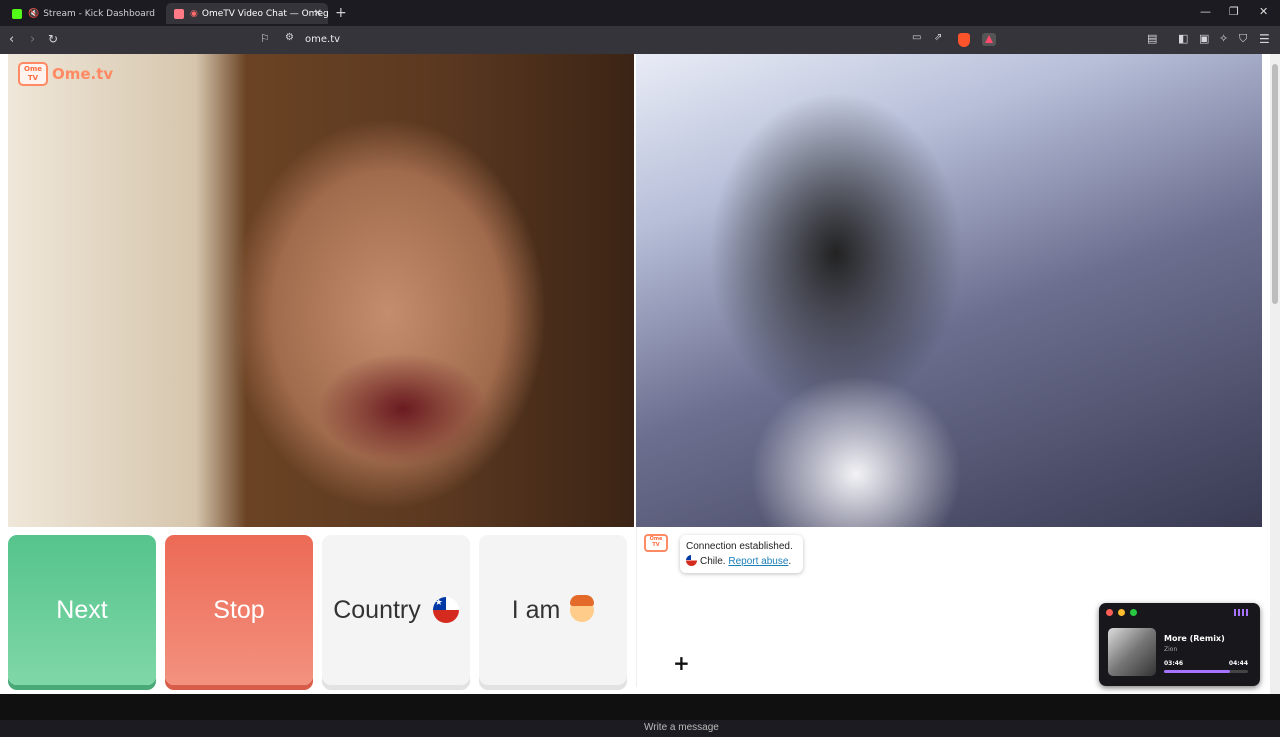 This screenshot has width=1280, height=737. I want to click on wallet-icon: ▣, so click(1204, 38).